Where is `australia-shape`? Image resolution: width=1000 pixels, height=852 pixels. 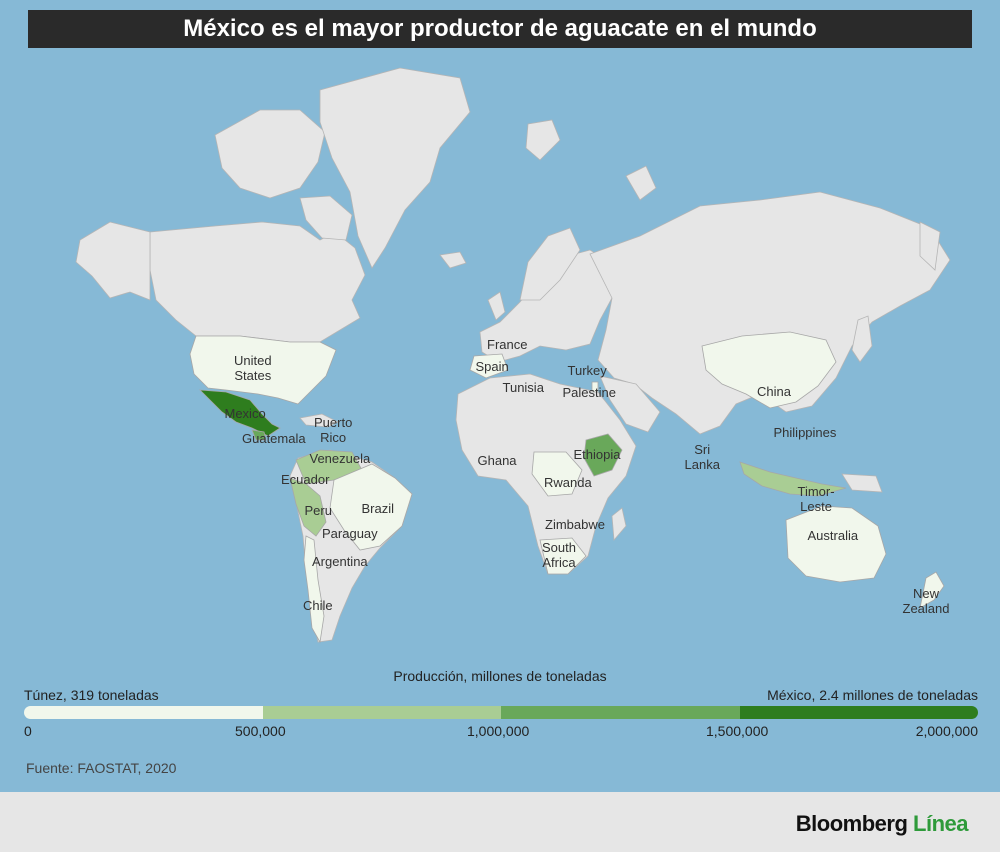
australia-shape is located at coordinates (836, 544).